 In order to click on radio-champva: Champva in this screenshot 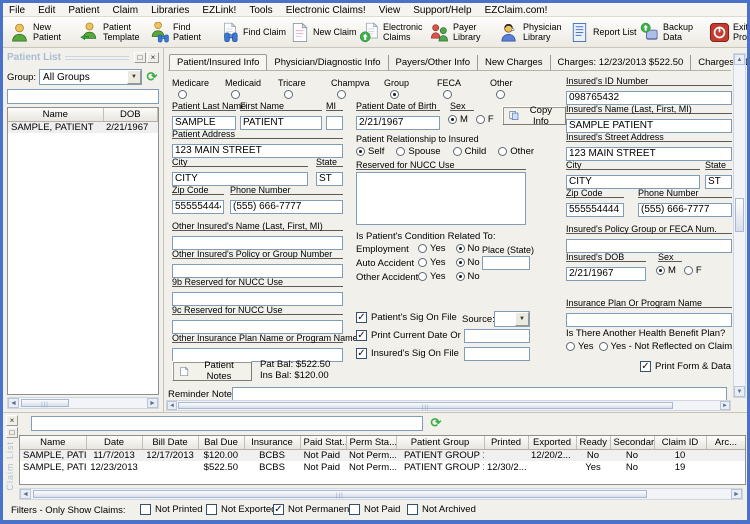, I will do `click(357, 88)`.